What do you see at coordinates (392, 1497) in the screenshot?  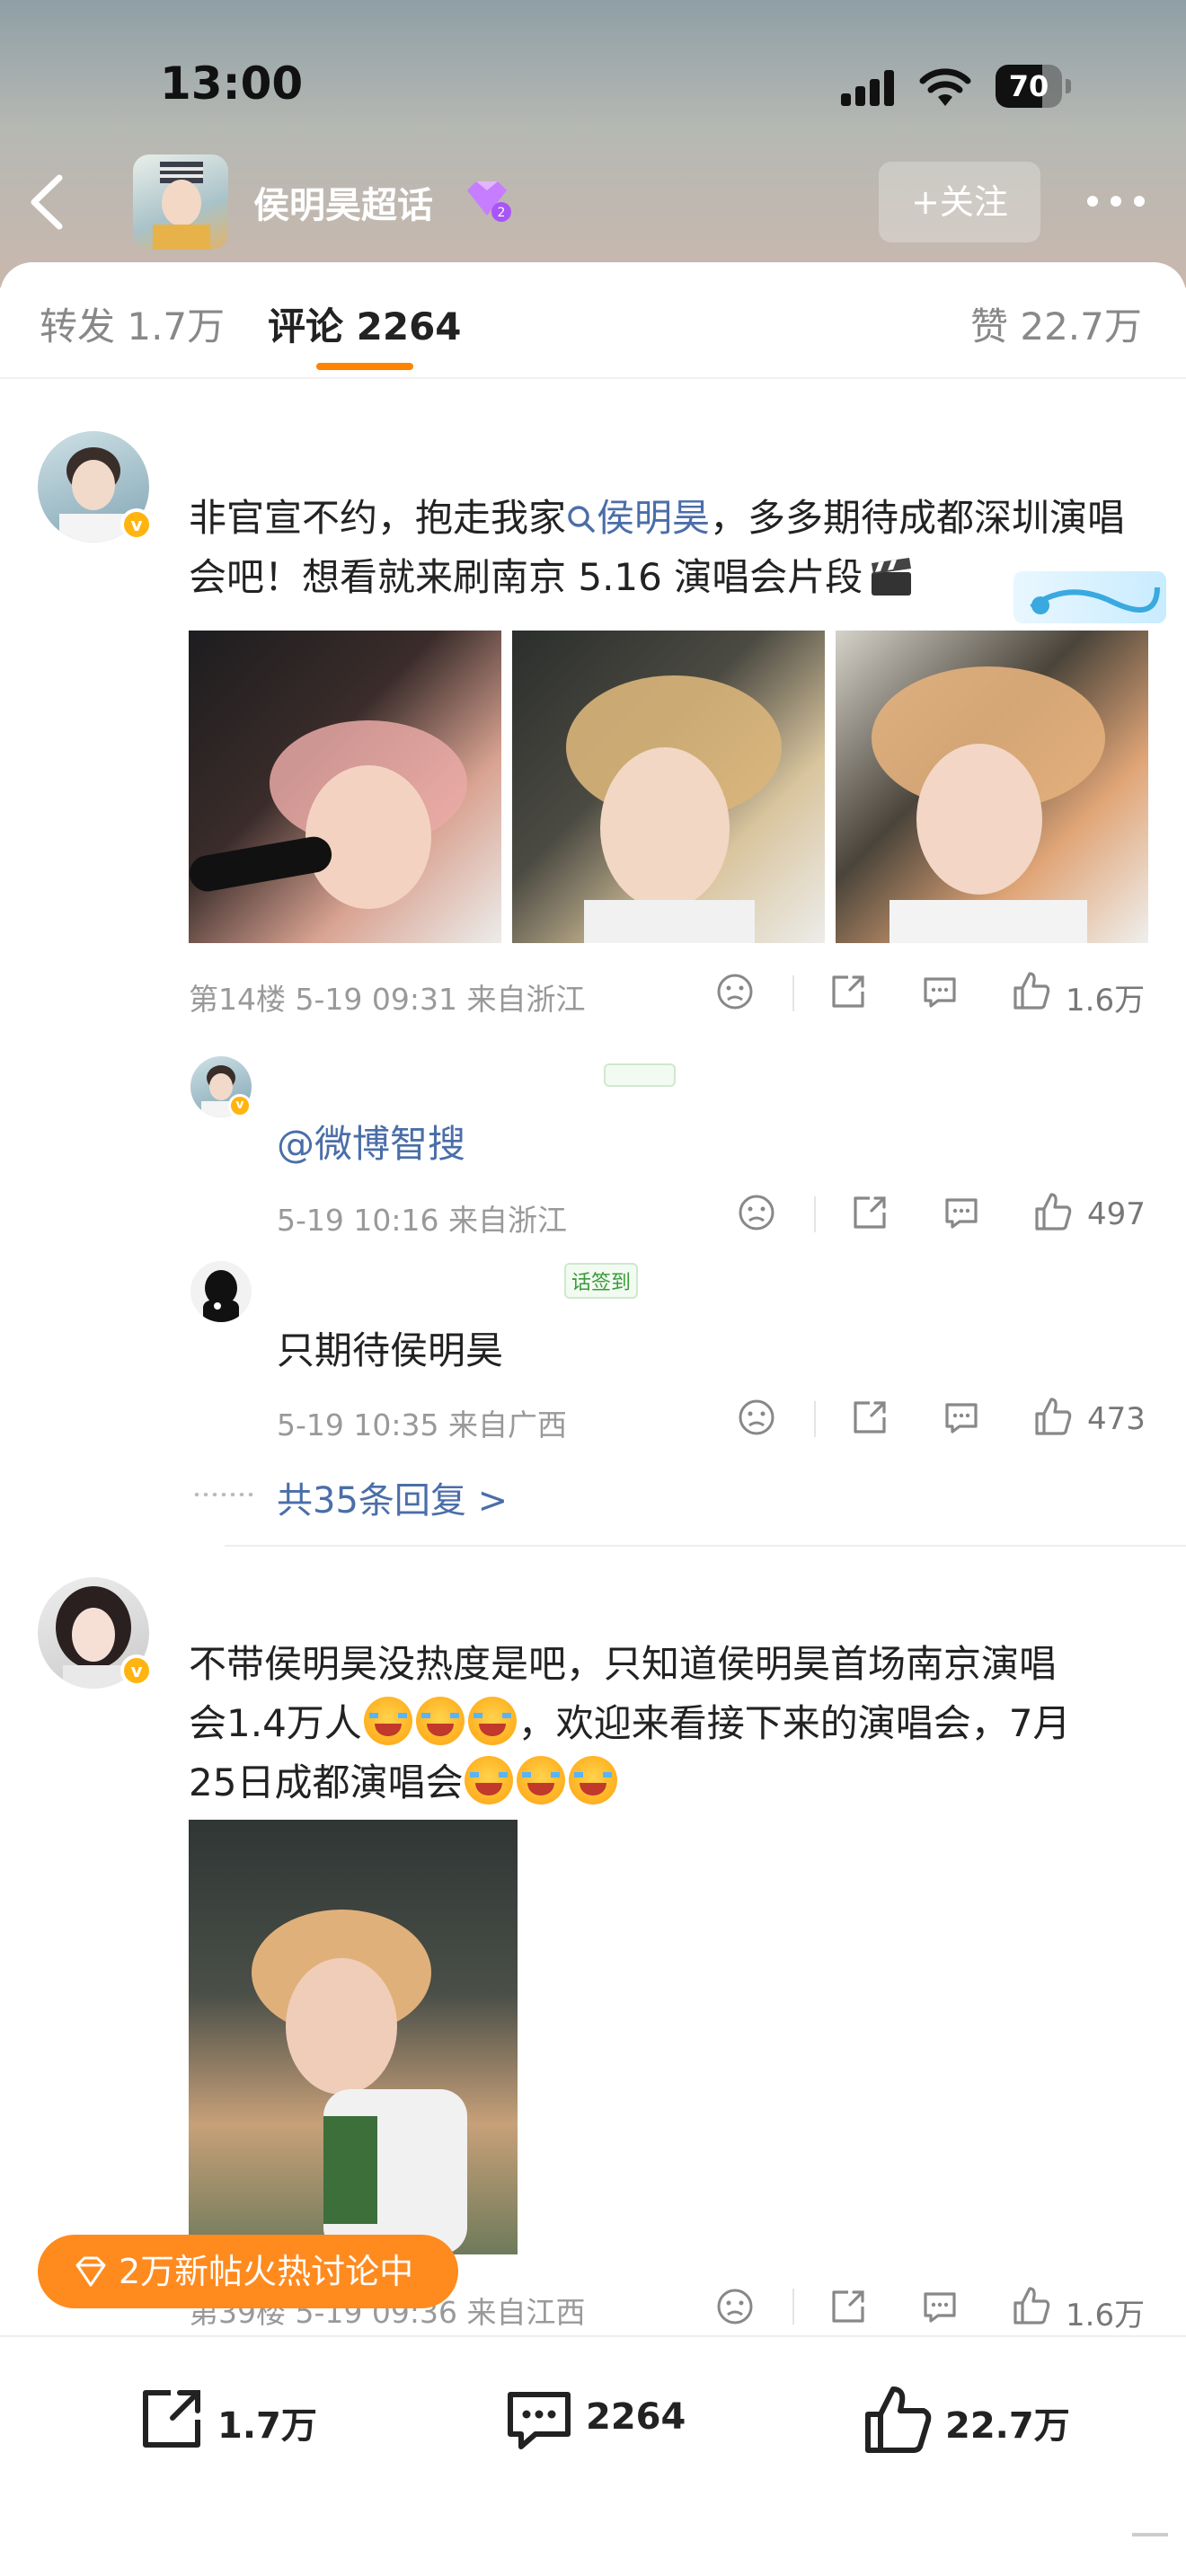 I see `more-replies-link: 共35条回复 >` at bounding box center [392, 1497].